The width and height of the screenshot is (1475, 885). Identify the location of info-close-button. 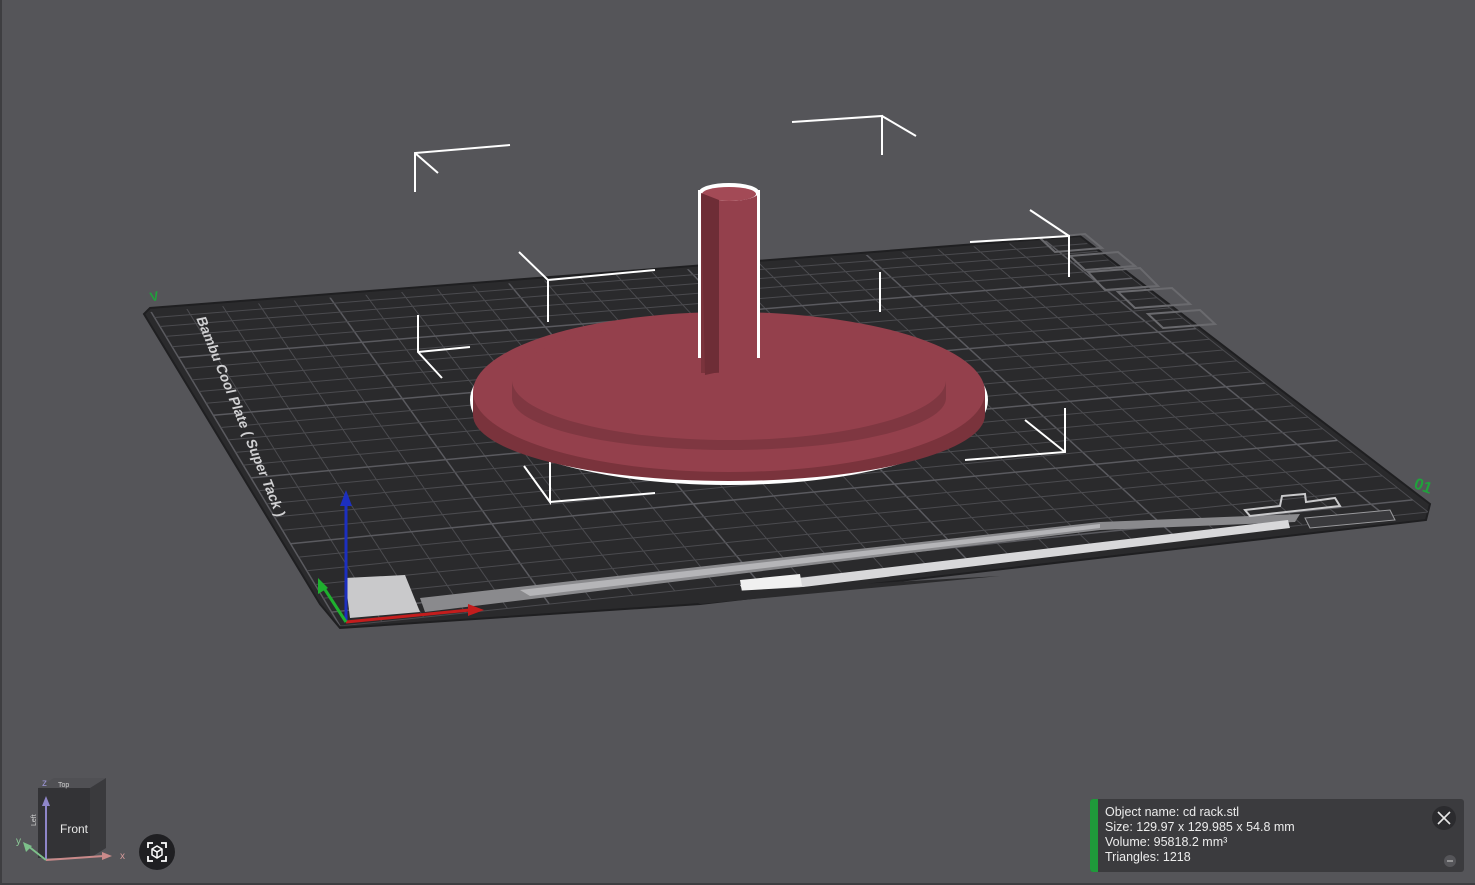
(1444, 818).